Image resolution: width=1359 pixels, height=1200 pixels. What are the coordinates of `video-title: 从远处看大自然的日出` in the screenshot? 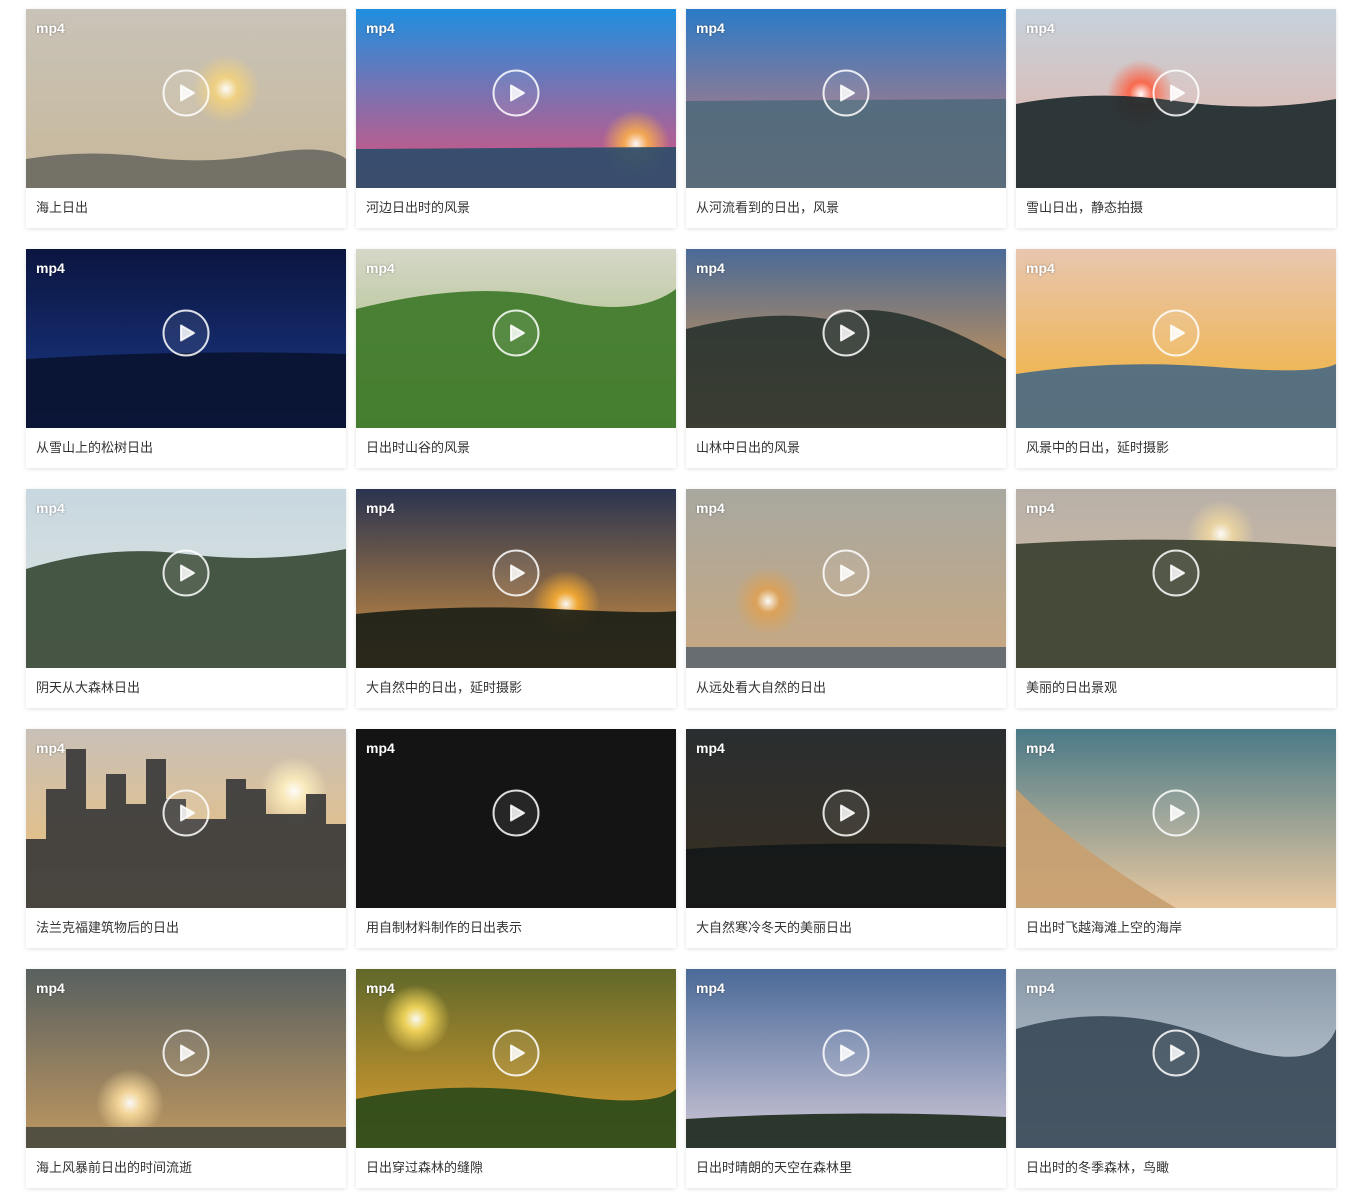 It's located at (761, 687).